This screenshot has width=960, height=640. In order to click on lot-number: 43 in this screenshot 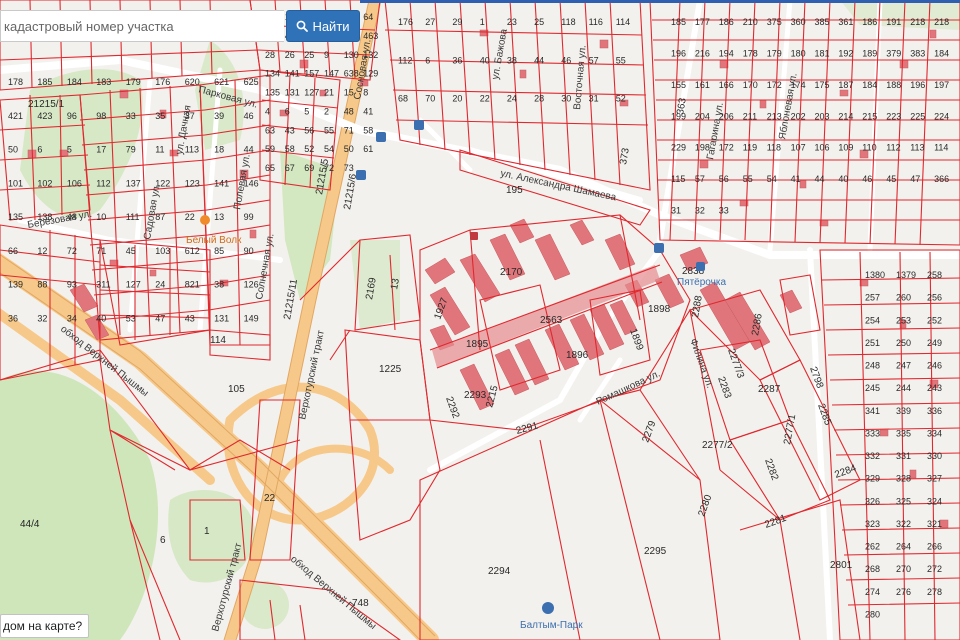, I will do `click(190, 318)`.